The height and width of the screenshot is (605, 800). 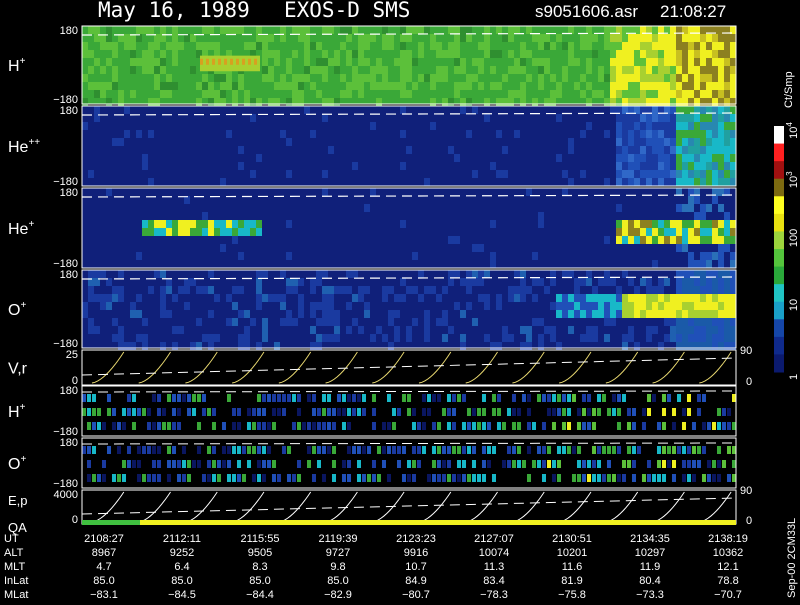 I want to click on table-cell: 2115:55, so click(x=260, y=539).